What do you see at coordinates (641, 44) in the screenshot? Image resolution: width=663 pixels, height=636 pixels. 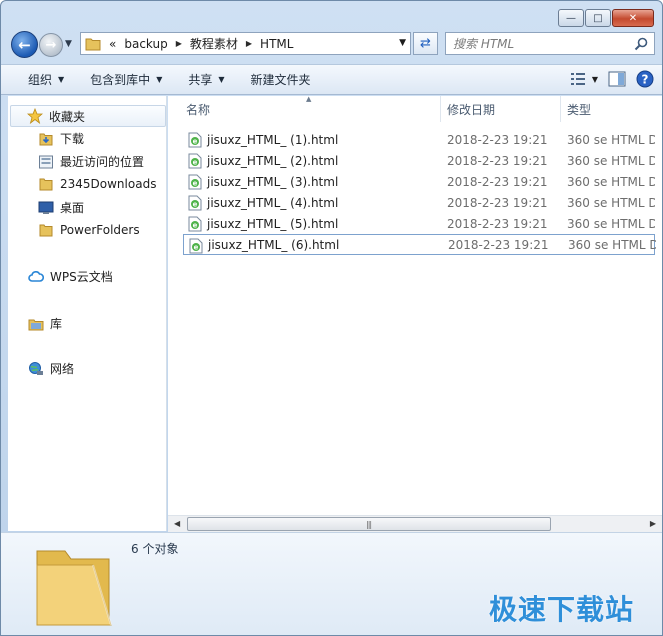 I see `search-icon` at bounding box center [641, 44].